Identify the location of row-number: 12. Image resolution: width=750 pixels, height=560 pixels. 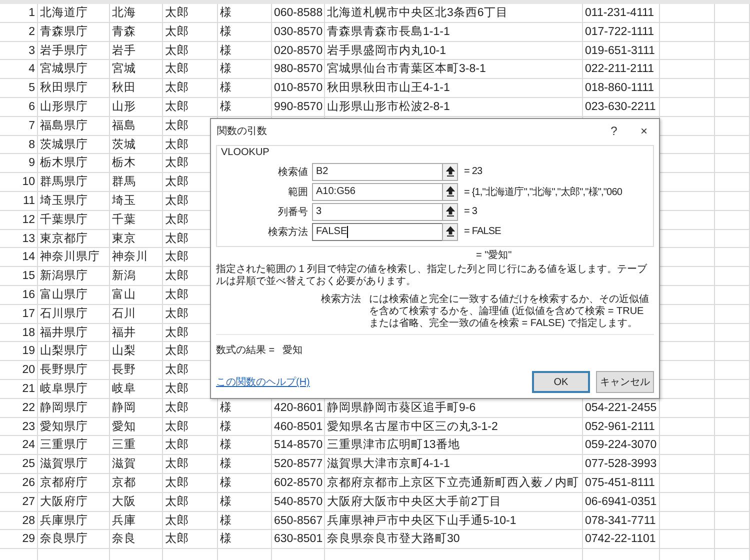
(19, 220).